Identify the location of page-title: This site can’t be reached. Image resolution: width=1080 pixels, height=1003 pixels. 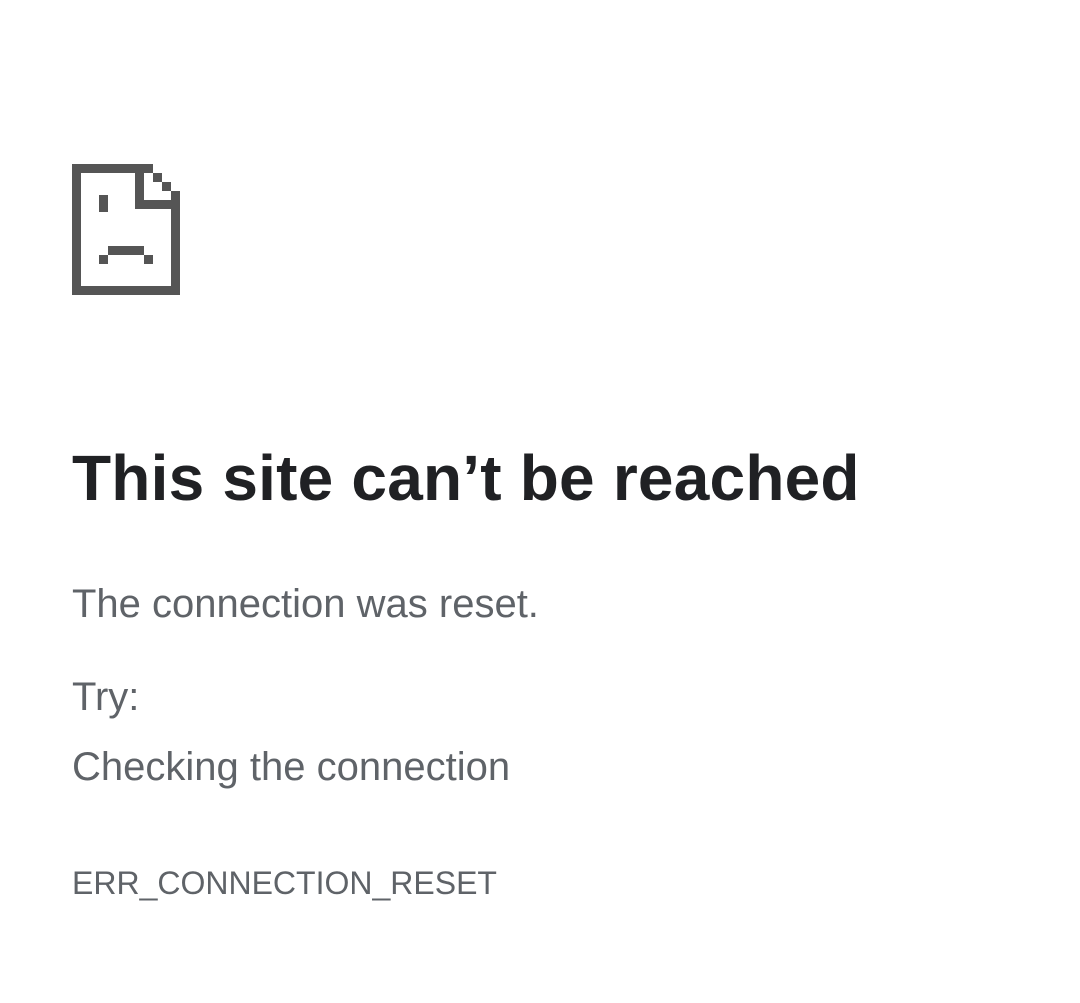
(466, 478).